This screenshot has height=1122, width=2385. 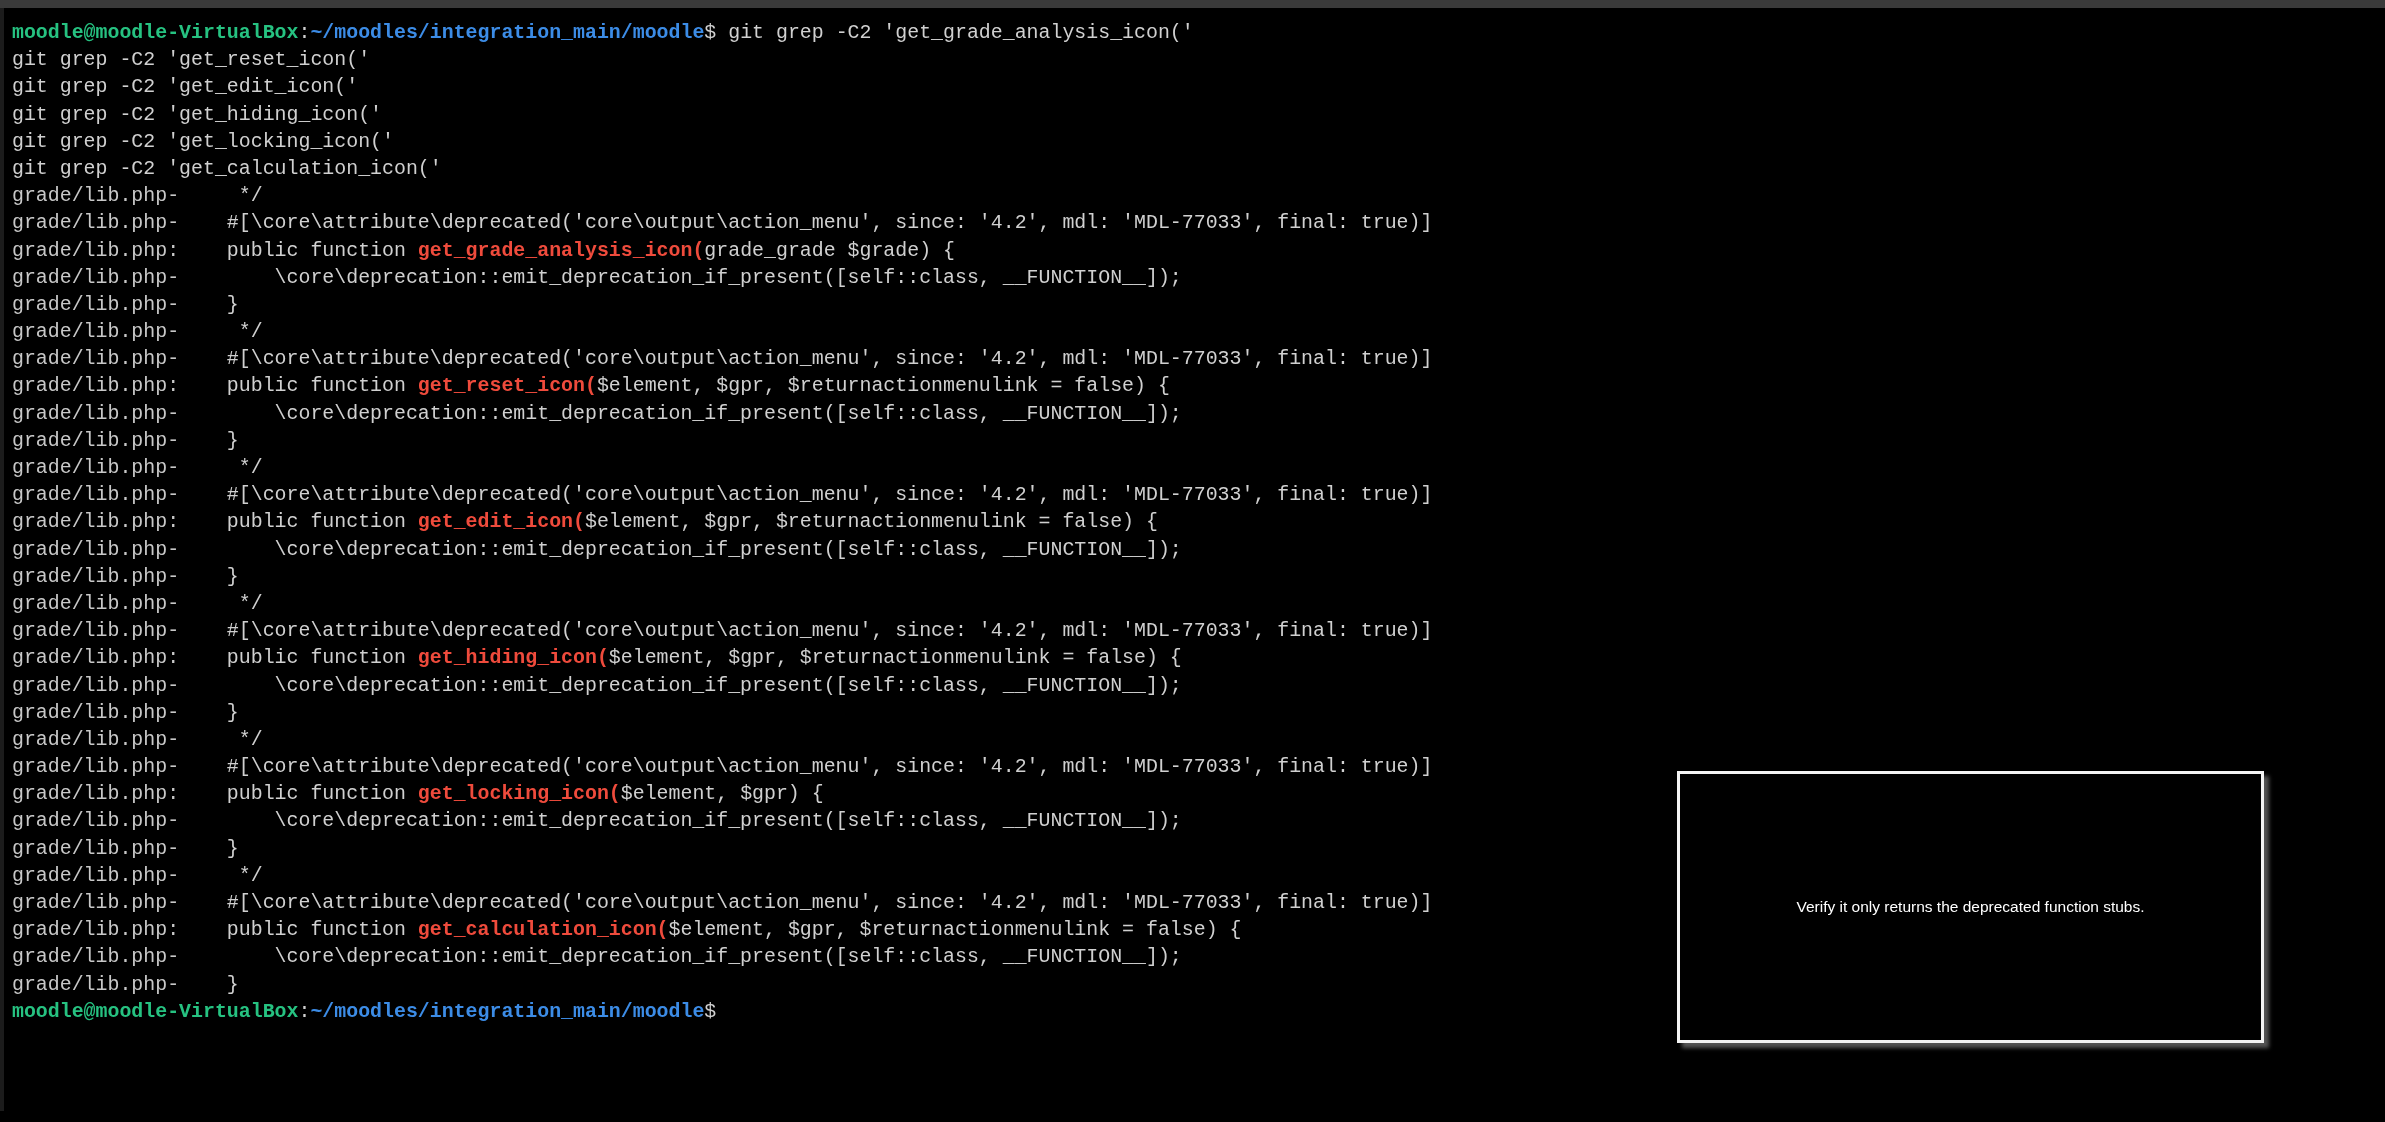 What do you see at coordinates (418, 794) in the screenshot?
I see `match-line: grade/lib.php: public function get_locking_icon($element, $gpr) {` at bounding box center [418, 794].